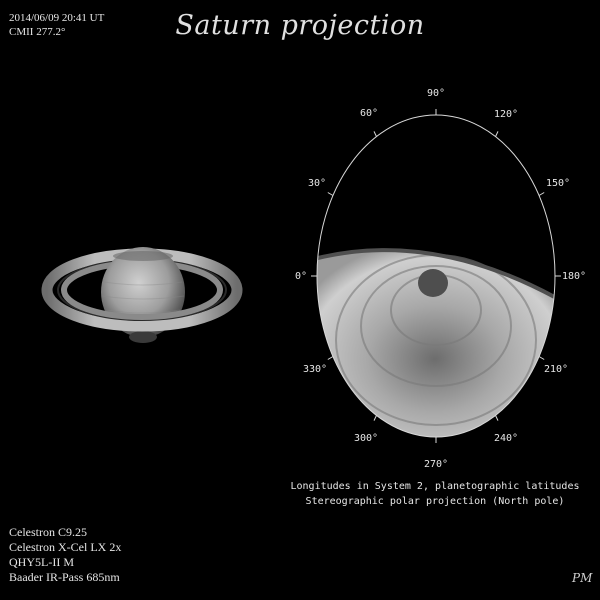  What do you see at coordinates (582, 578) in the screenshot?
I see `author-signature: PM` at bounding box center [582, 578].